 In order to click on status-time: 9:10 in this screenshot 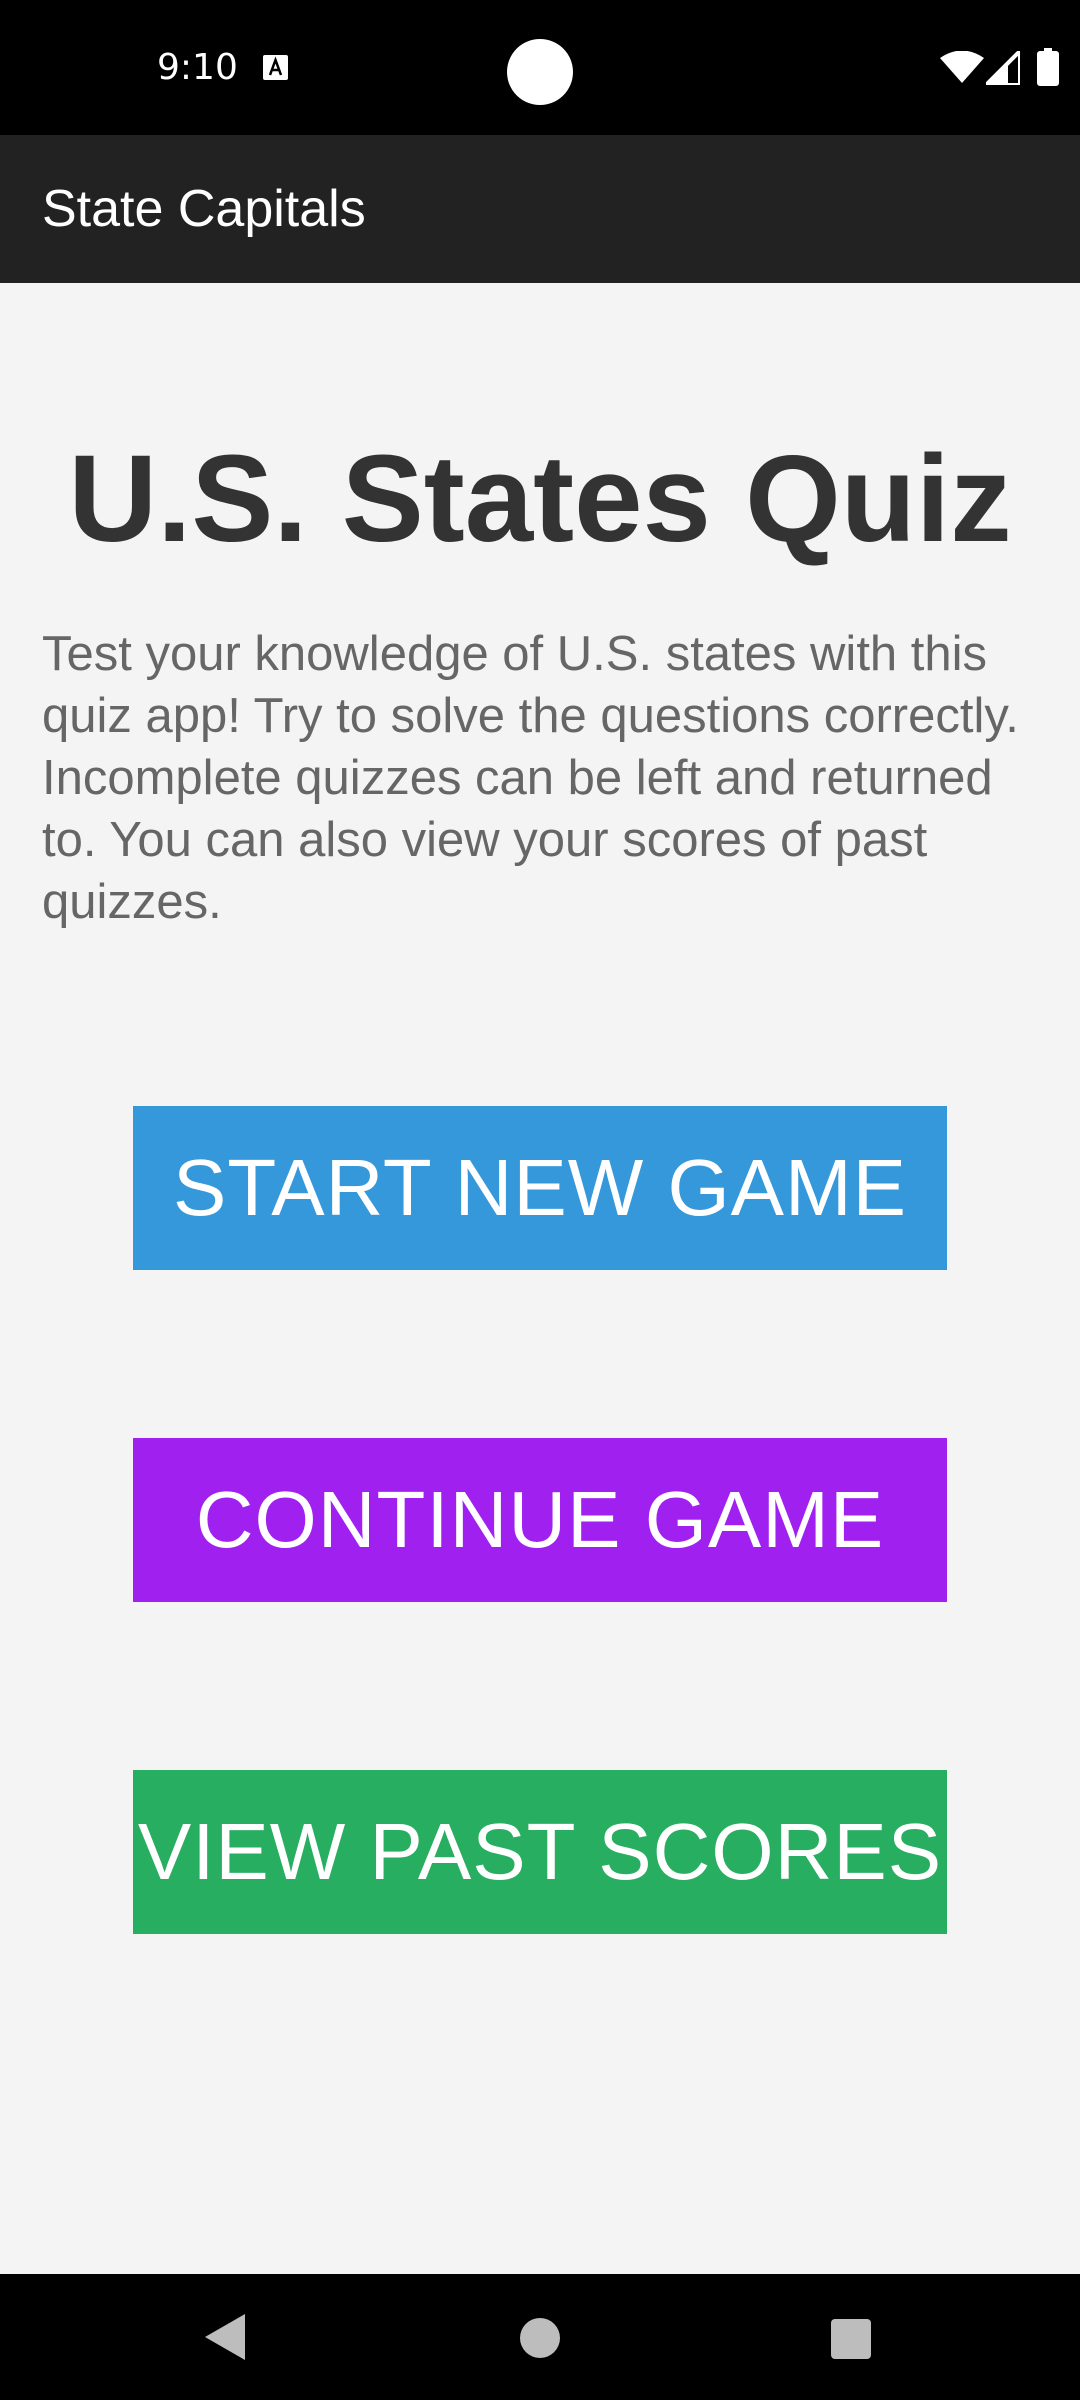, I will do `click(197, 67)`.